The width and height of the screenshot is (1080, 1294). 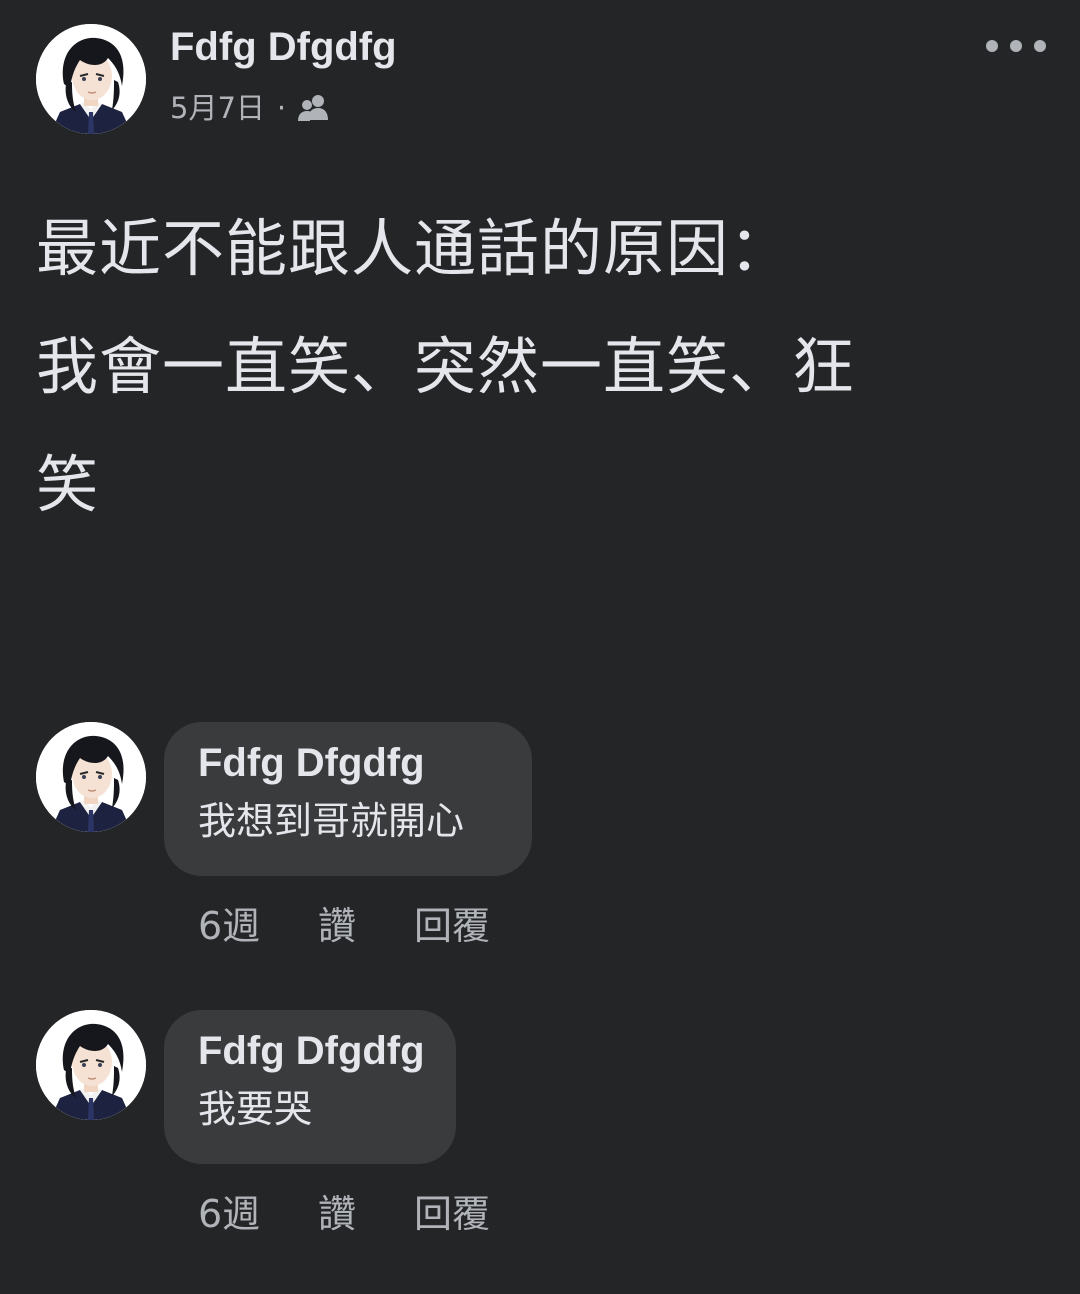 I want to click on comment-bubble: Fdfg Dfgdfg 我要哭, so click(x=310, y=1087).